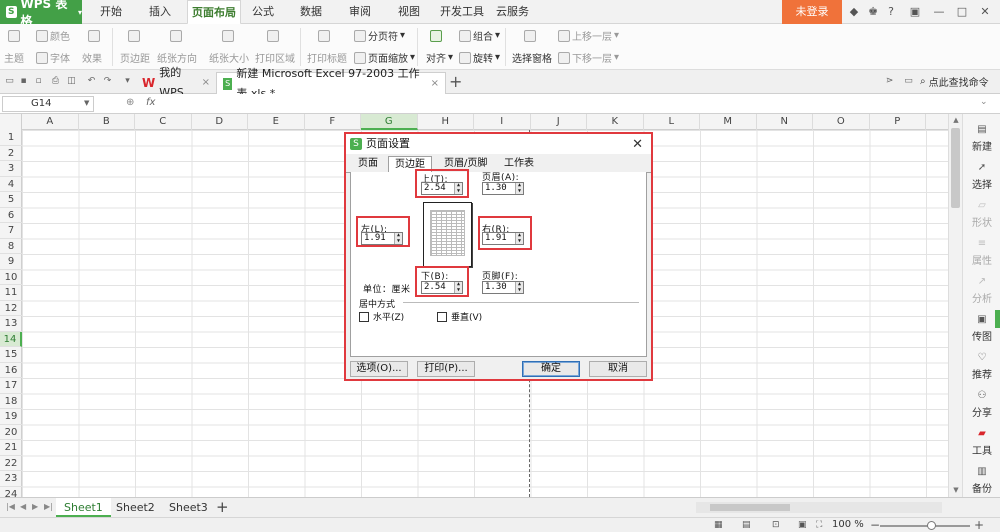  I want to click on color-button: 颜色, so click(53, 35).